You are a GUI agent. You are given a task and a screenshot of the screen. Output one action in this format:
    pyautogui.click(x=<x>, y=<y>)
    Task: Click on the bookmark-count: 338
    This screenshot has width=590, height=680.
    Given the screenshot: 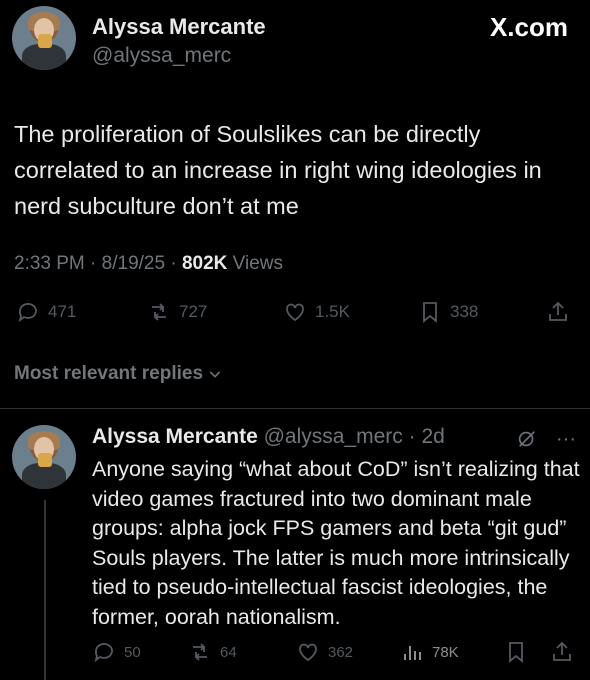 What is the action you would take?
    pyautogui.click(x=464, y=311)
    